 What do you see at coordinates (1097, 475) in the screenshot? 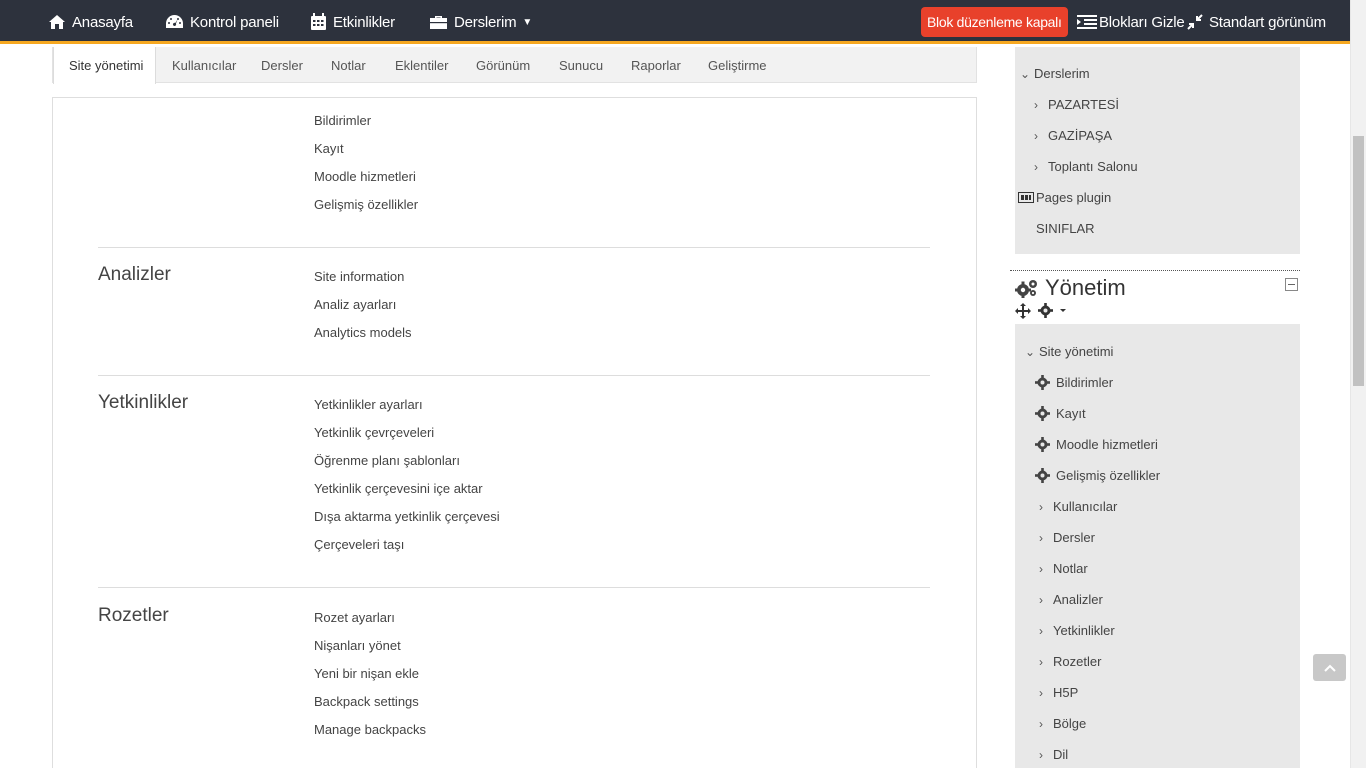
I see `admin-setting-advanced-features: Gelişmiş özellikler` at bounding box center [1097, 475].